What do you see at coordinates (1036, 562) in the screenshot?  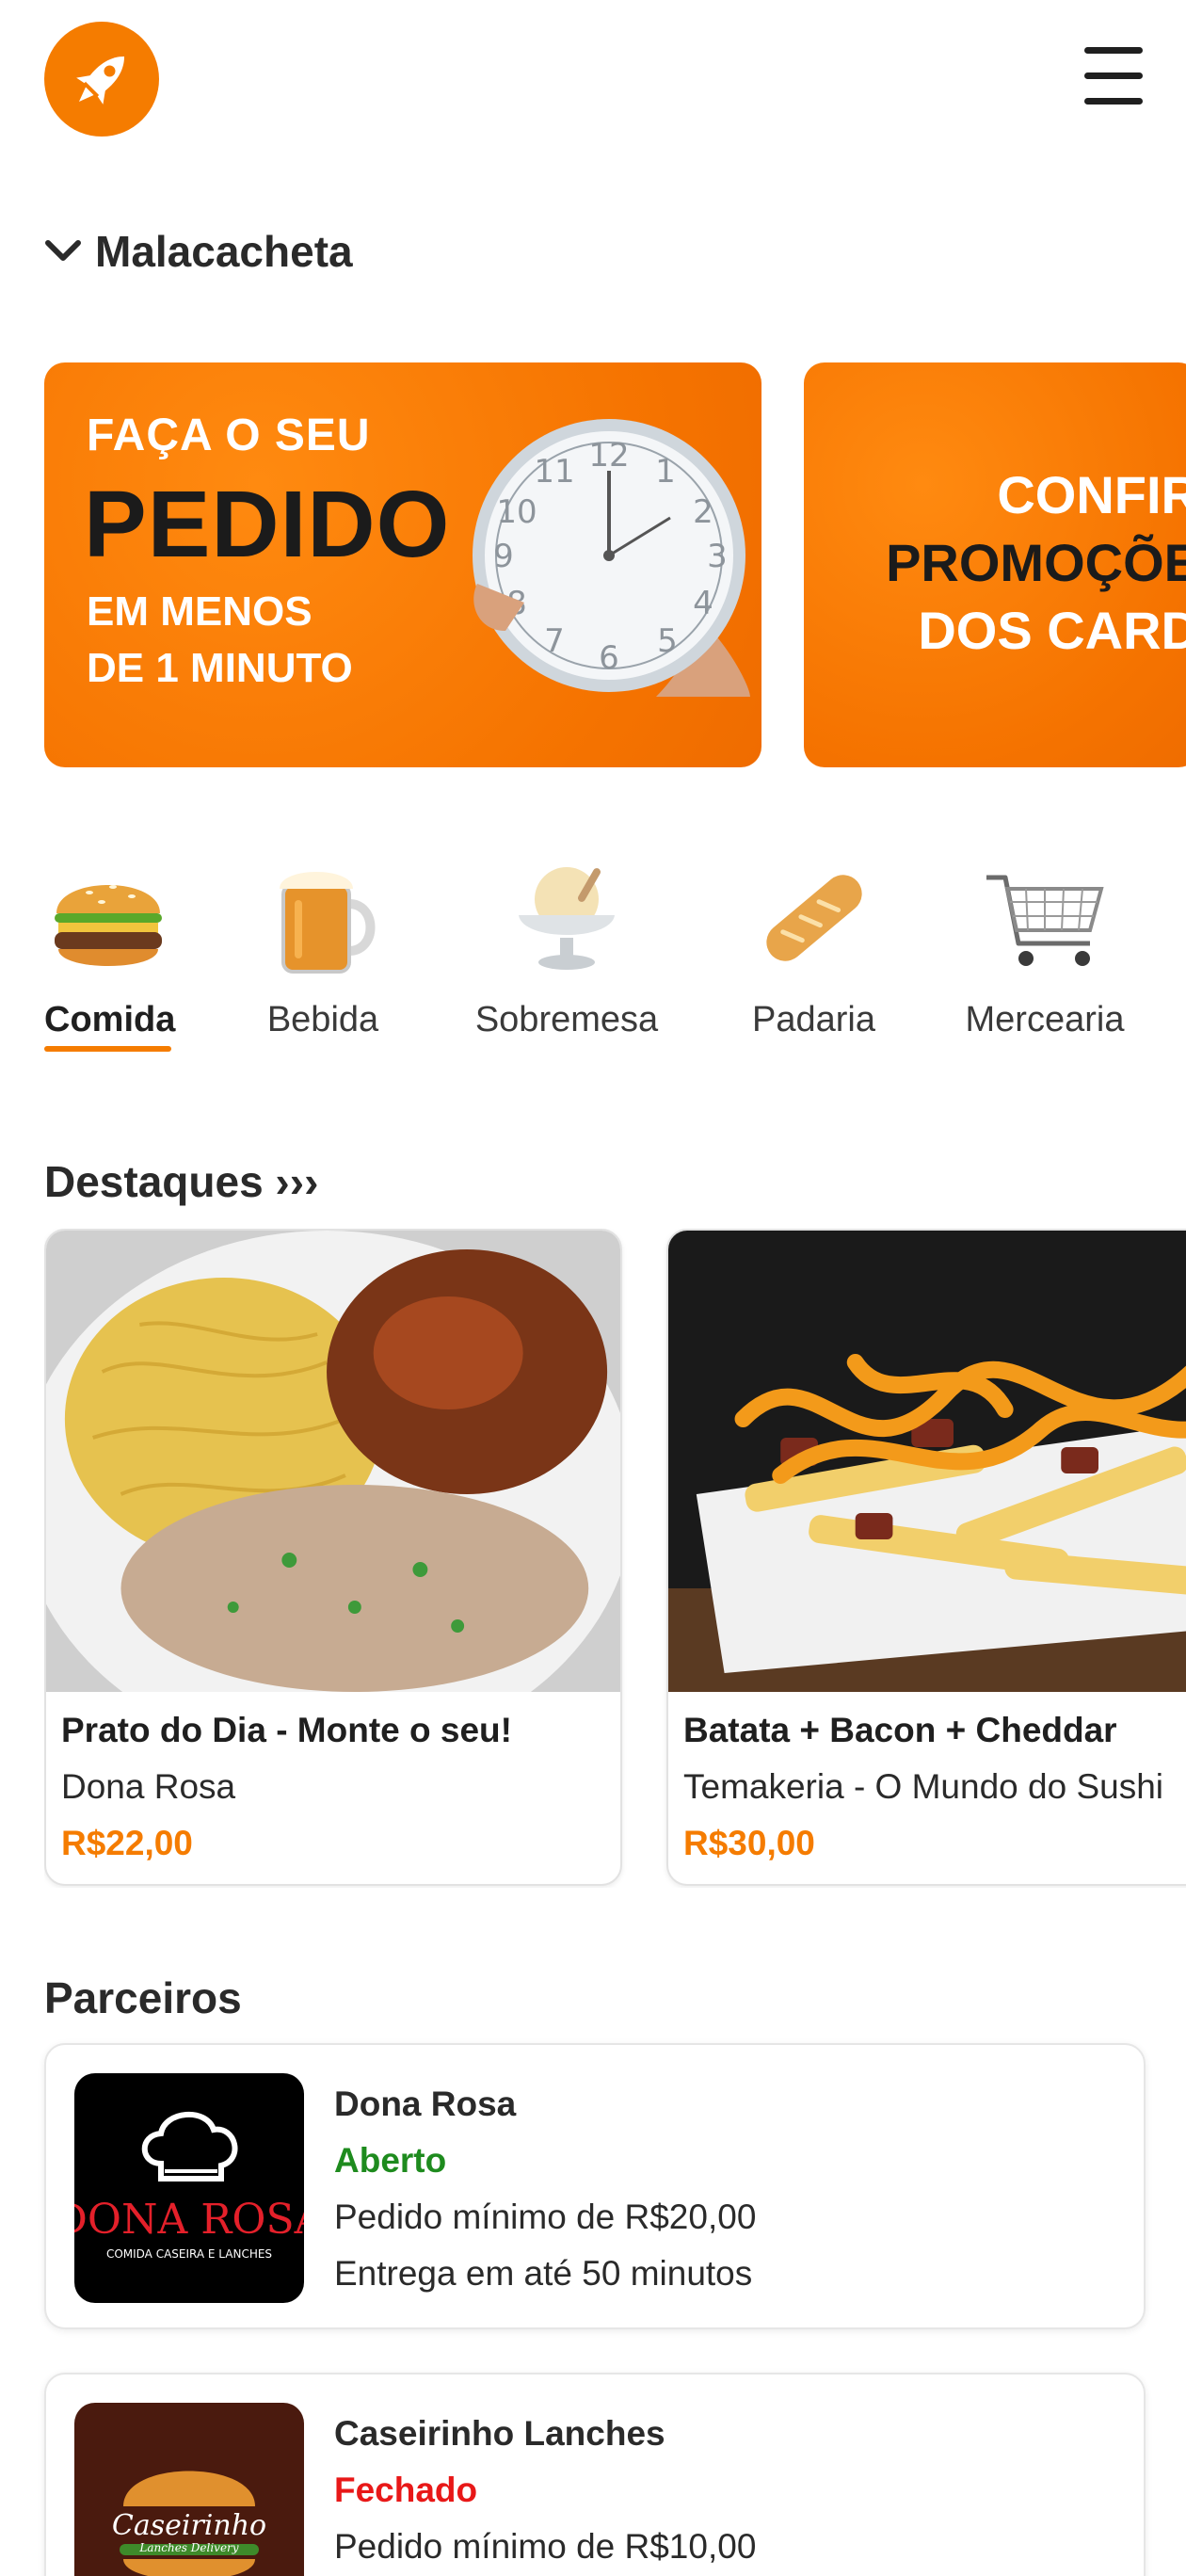 I see `banner-headline: PROMOÇÕE` at bounding box center [1036, 562].